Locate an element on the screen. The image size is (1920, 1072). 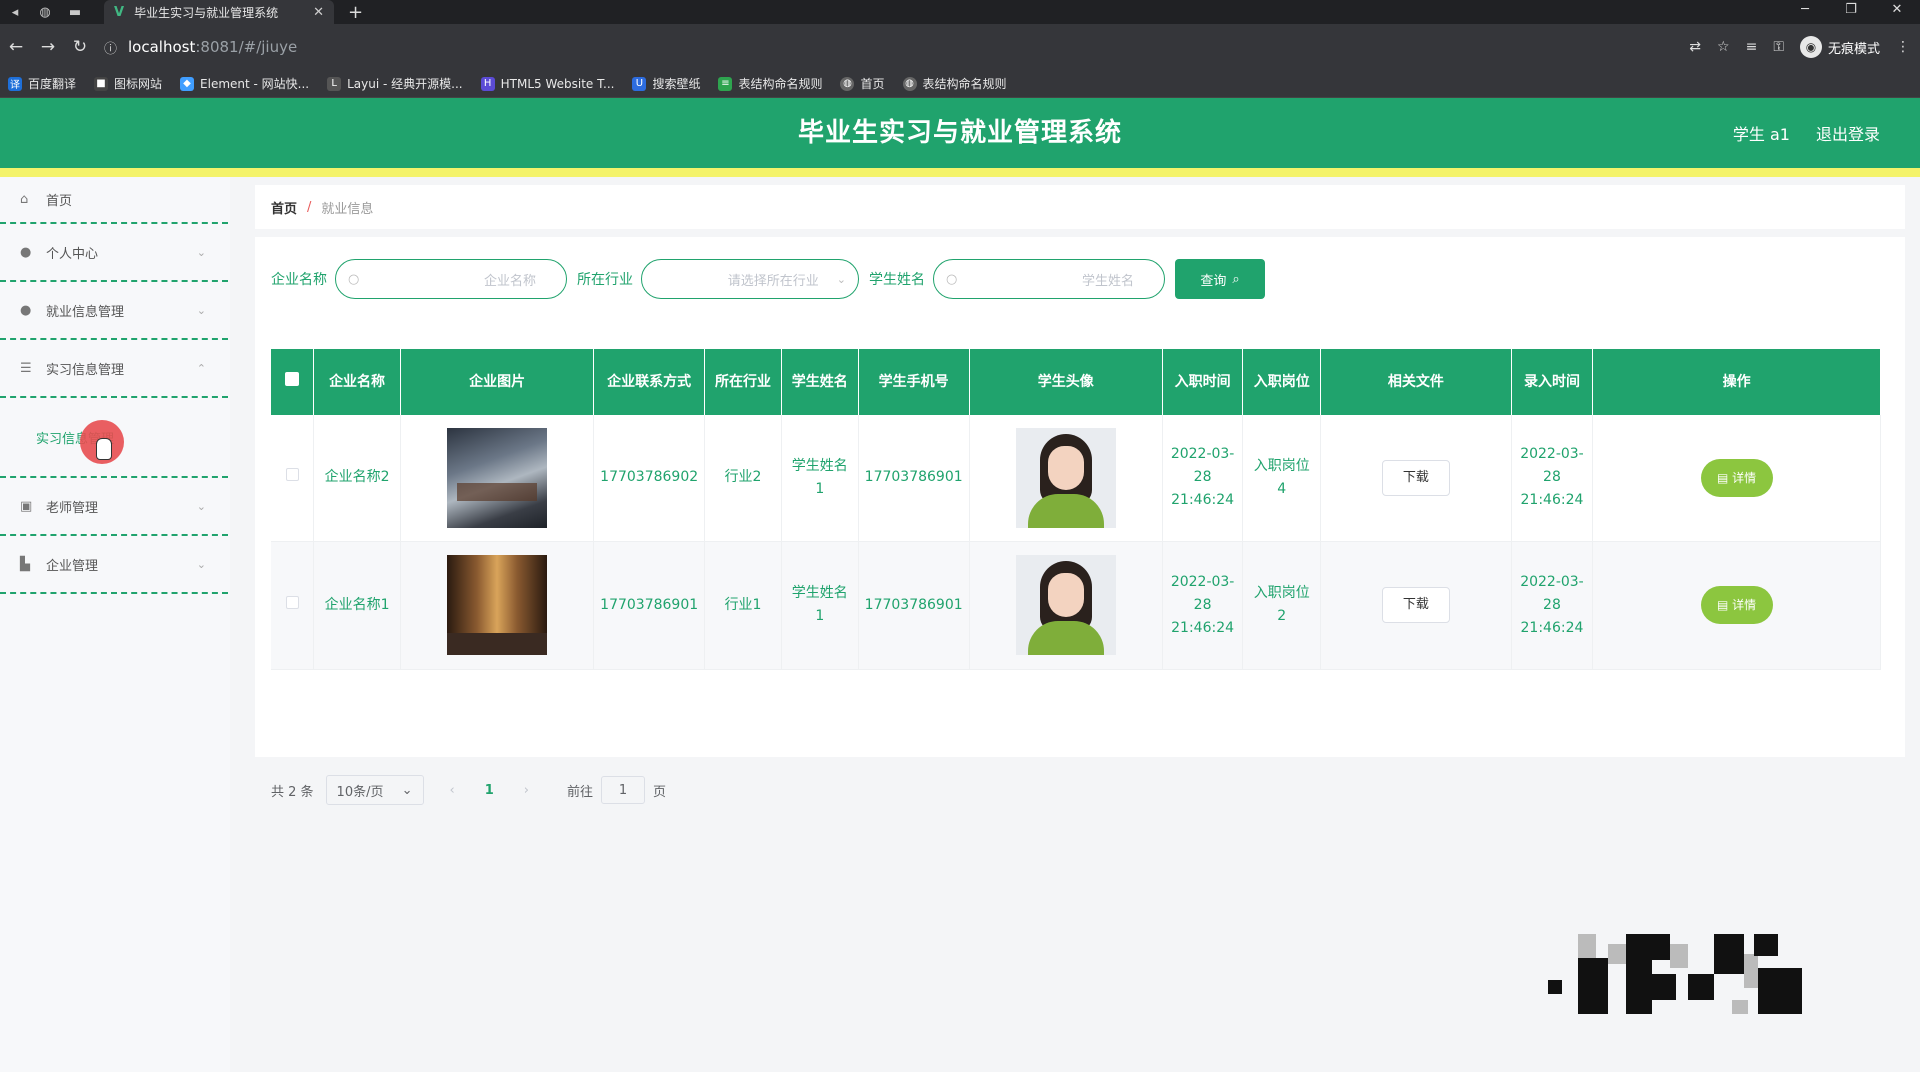
browser-tab: V 毕业生实习与就业管理系统 ✕ is located at coordinates (219, 12).